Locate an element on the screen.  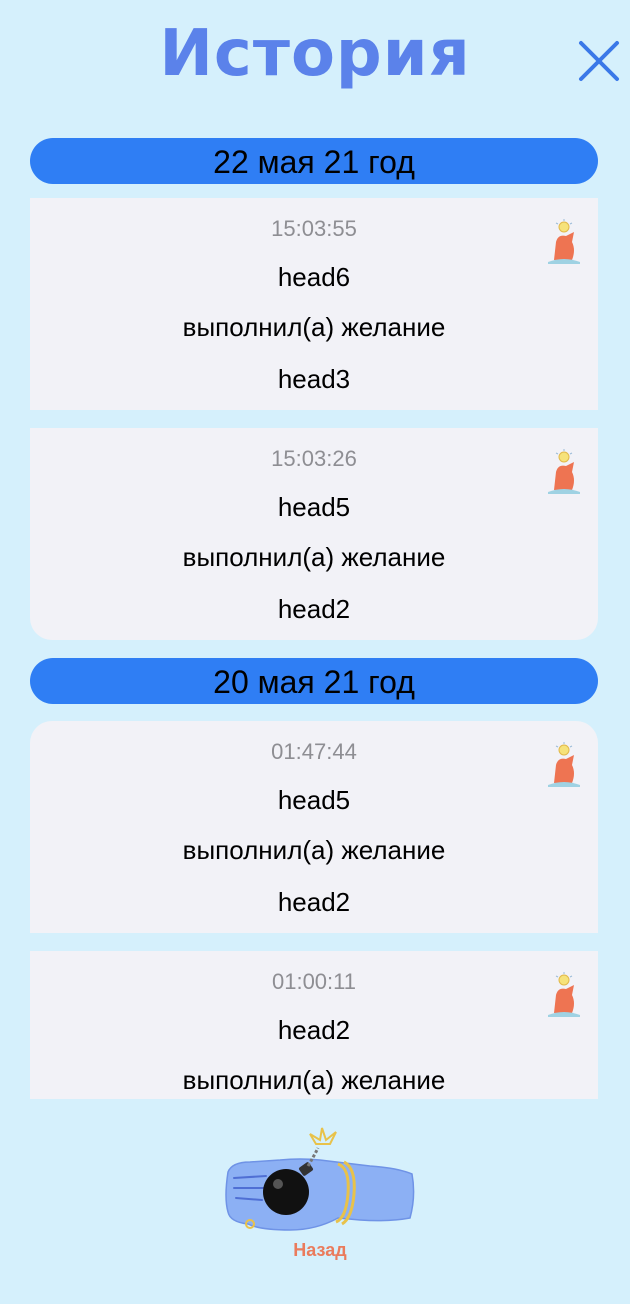
date-header: 22 мая 21 год is located at coordinates (314, 161).